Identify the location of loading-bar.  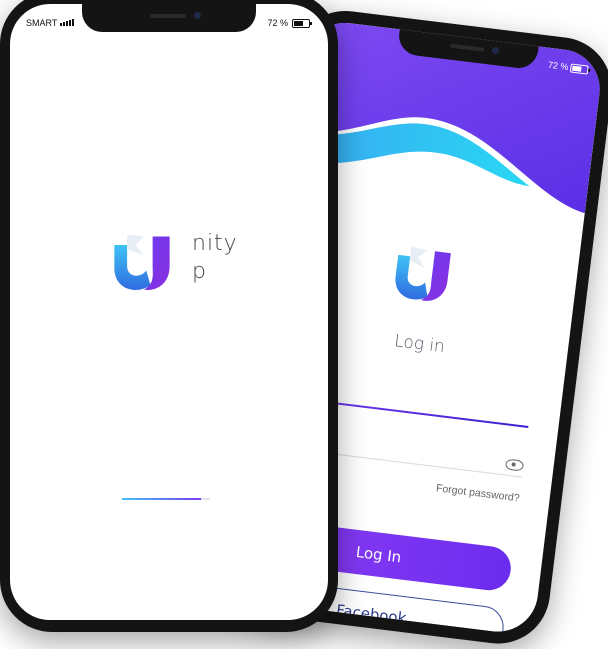
(166, 499).